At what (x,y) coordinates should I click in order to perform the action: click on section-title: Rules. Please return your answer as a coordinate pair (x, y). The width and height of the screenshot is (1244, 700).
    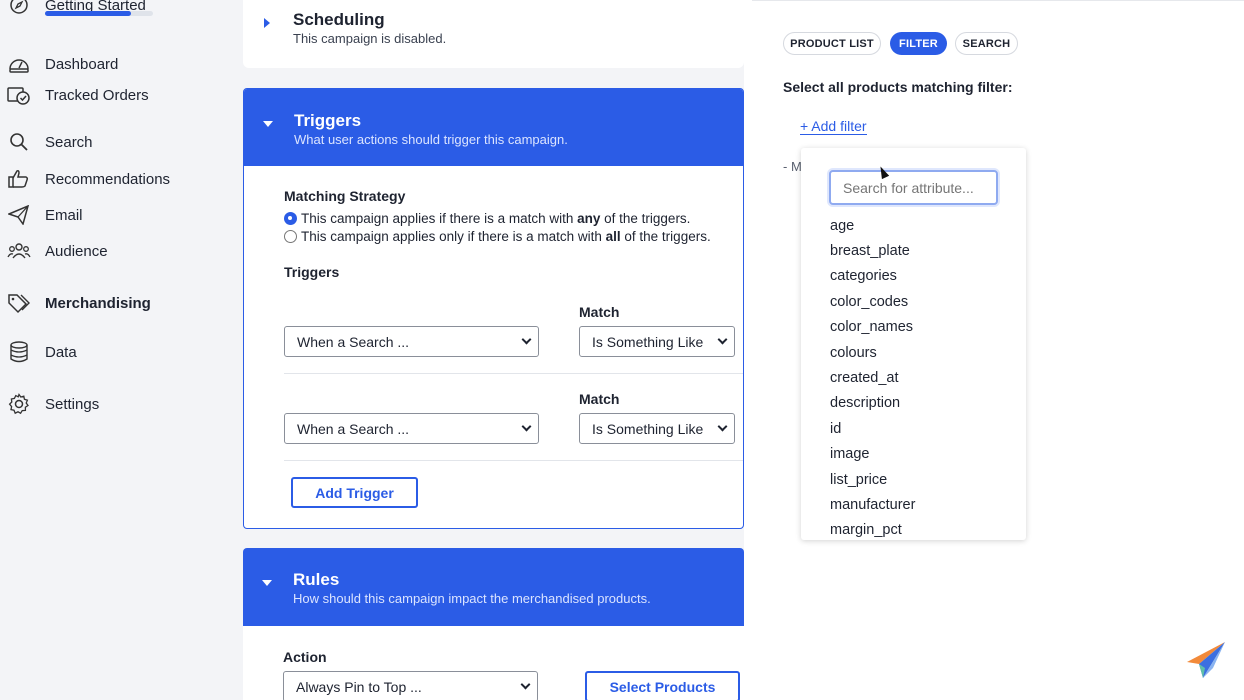
    Looking at the image, I should click on (316, 579).